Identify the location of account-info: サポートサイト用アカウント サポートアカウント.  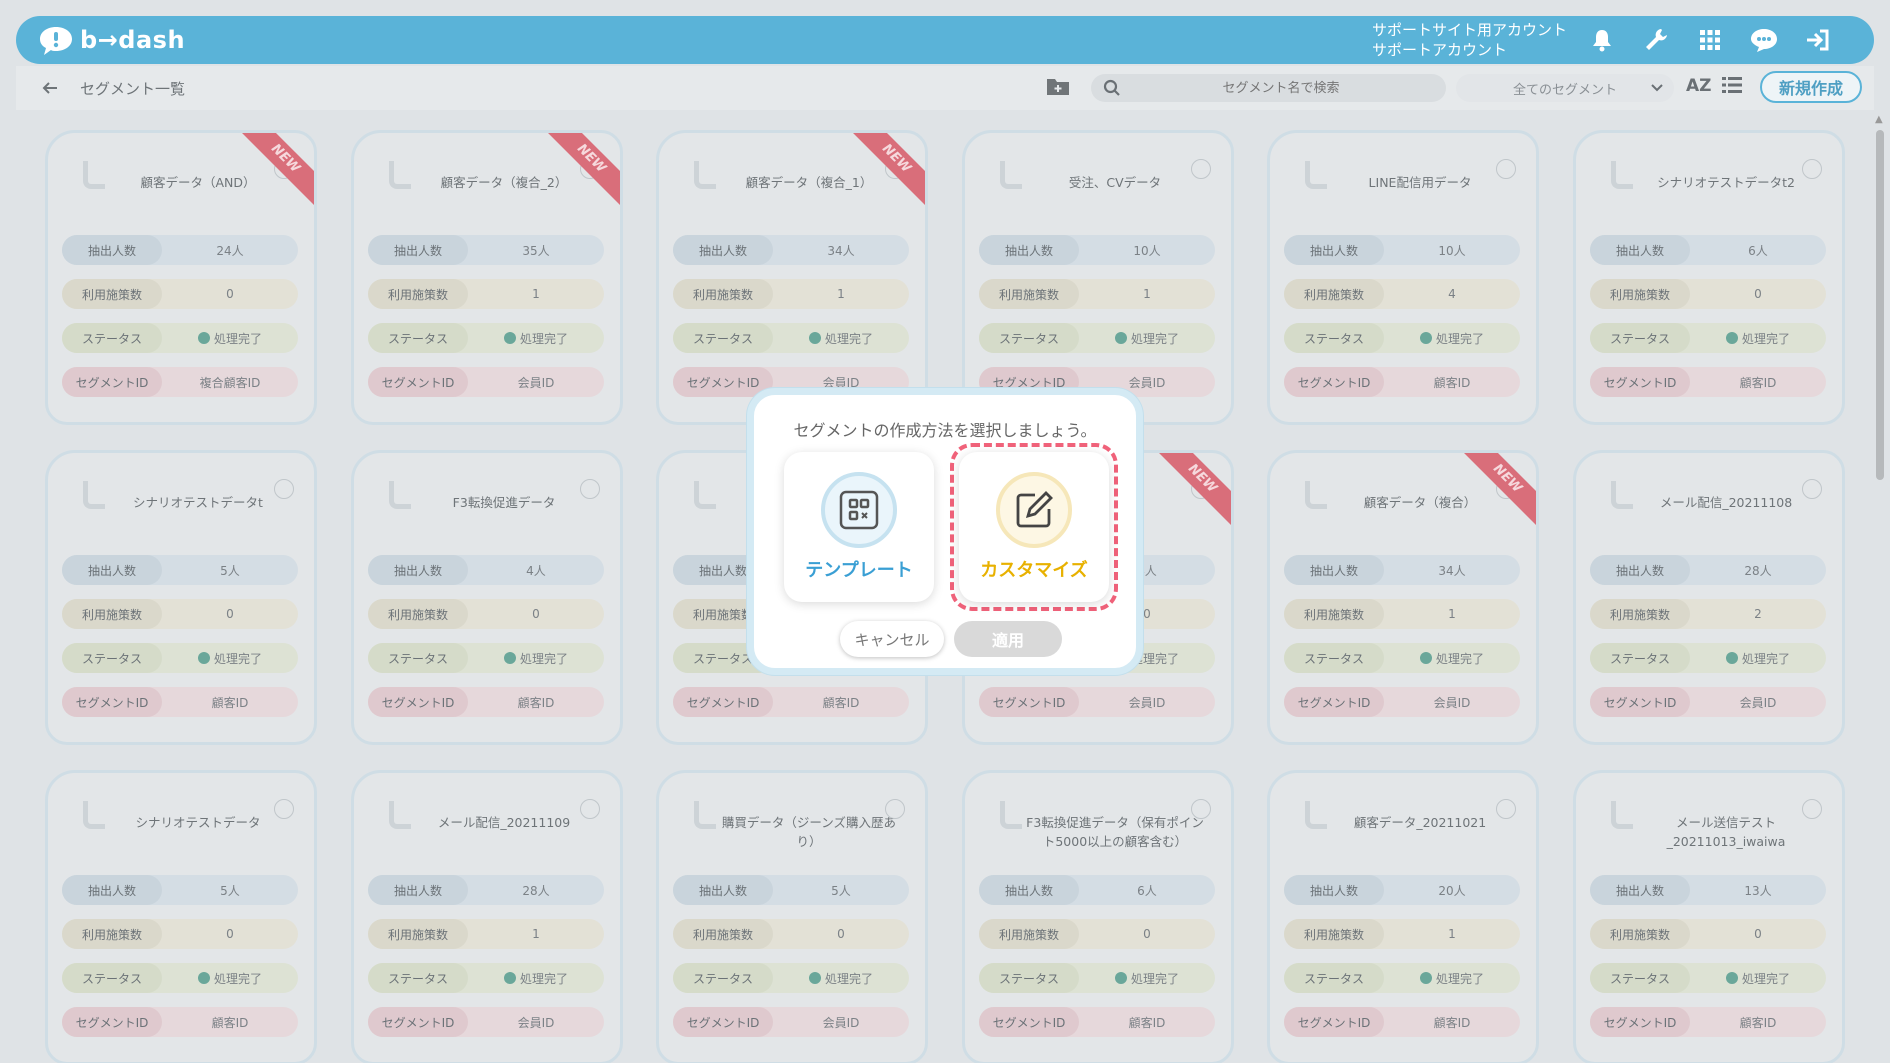
(1469, 40).